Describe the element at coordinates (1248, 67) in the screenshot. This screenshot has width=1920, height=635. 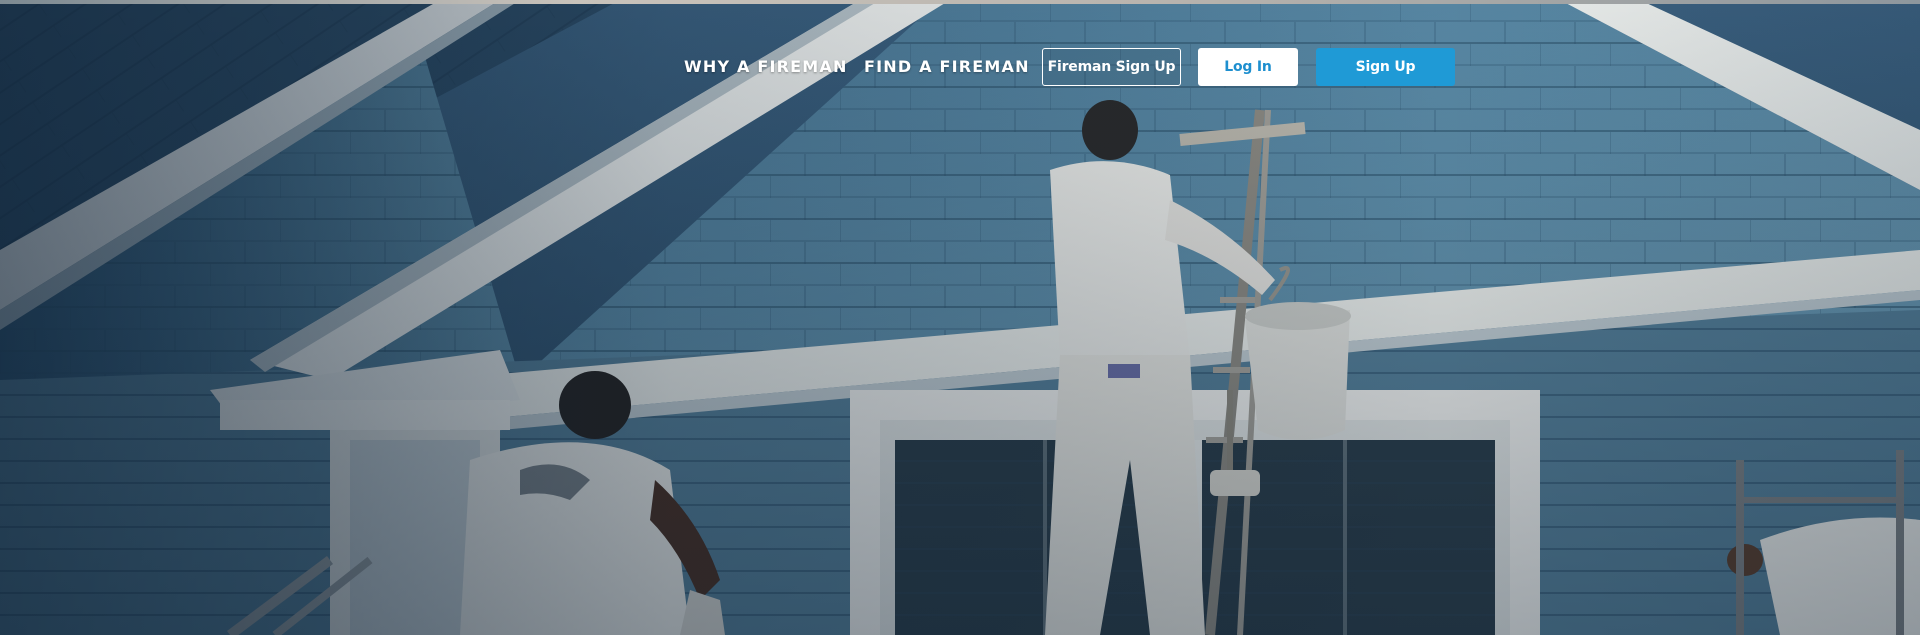
I see `log-in-button: Log In` at that location.